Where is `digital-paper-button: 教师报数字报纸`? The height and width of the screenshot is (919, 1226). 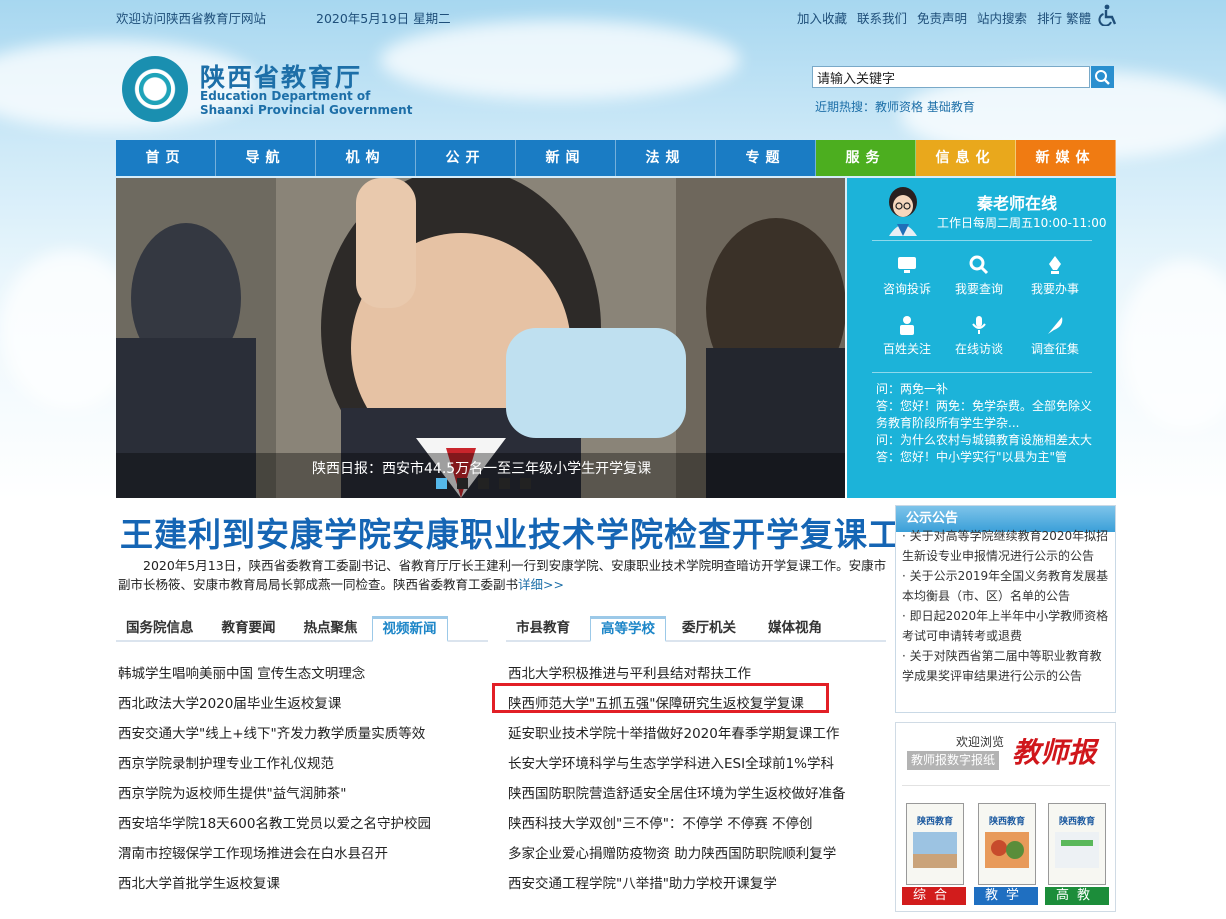
digital-paper-button: 教师报数字报纸 is located at coordinates (953, 760).